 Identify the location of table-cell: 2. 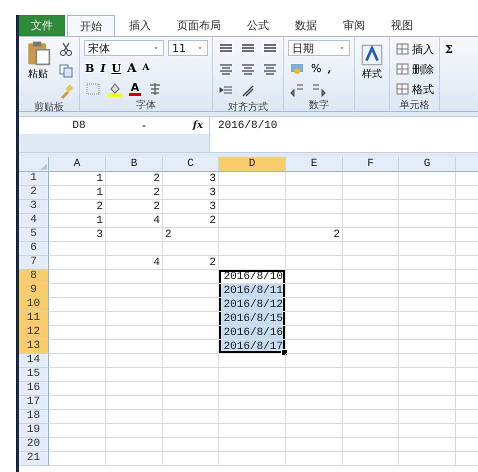
(134, 193).